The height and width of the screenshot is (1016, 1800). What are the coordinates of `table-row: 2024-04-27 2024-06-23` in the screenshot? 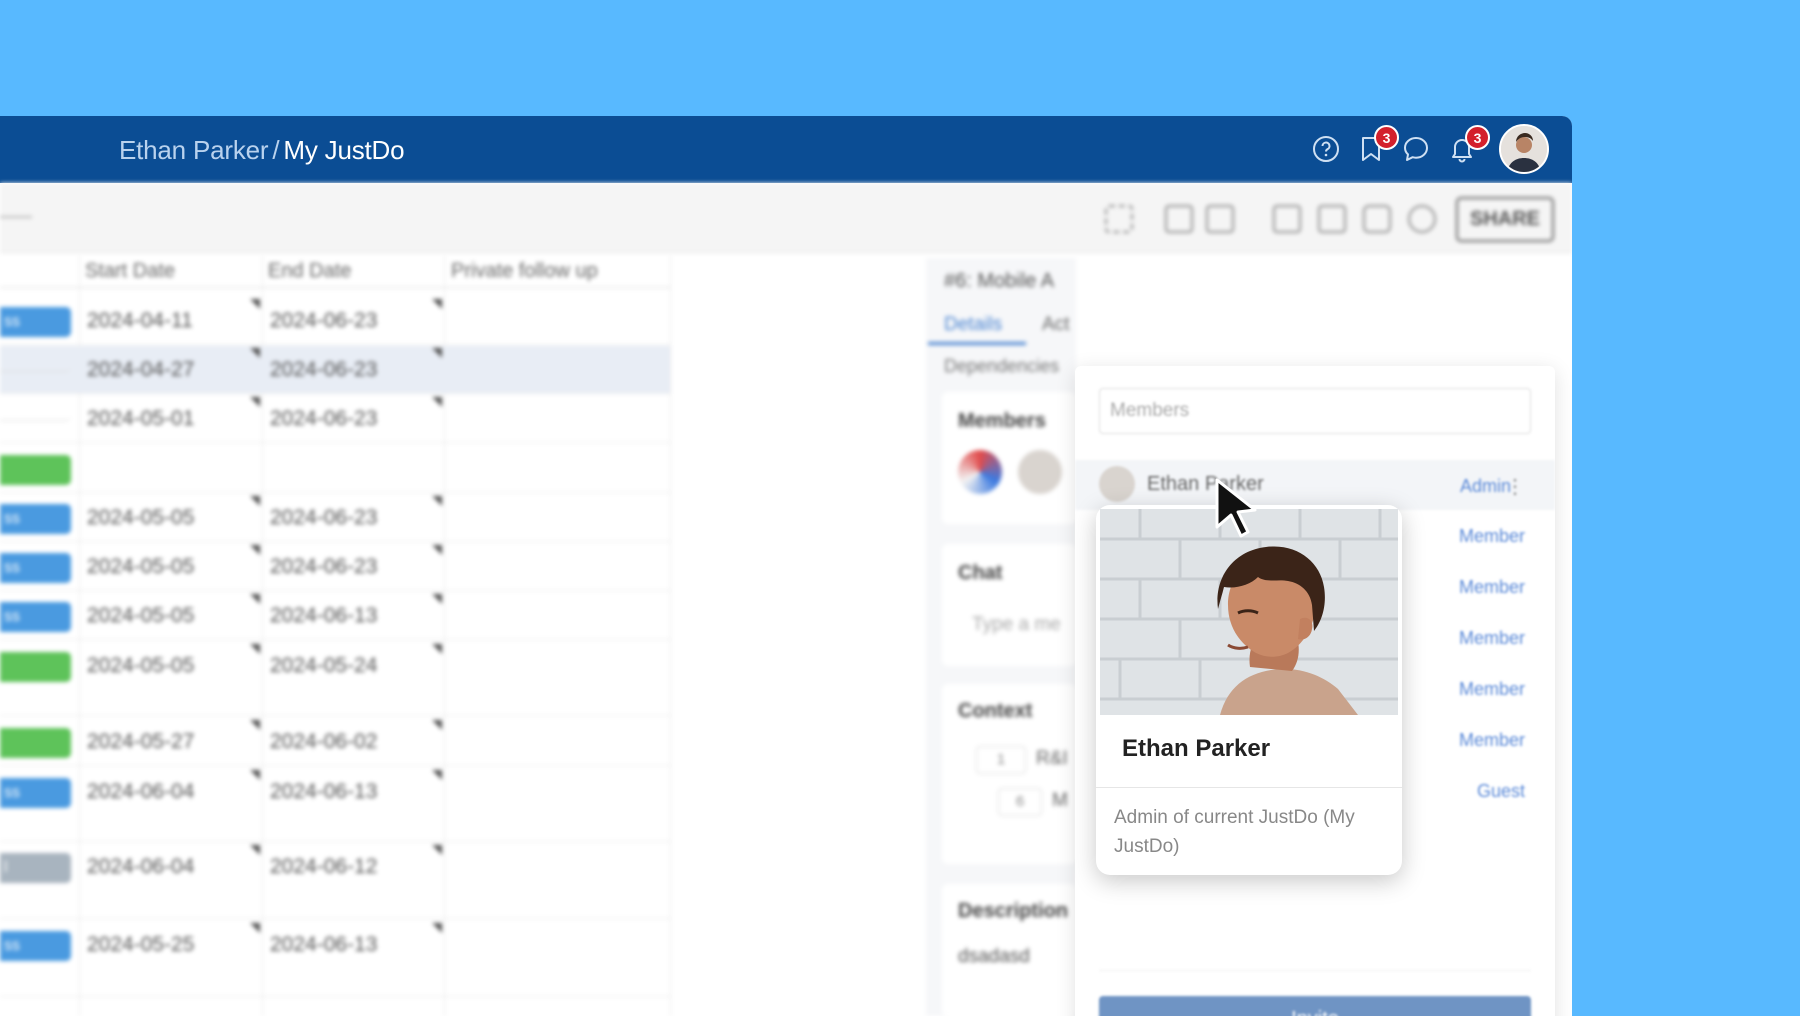 It's located at (335, 370).